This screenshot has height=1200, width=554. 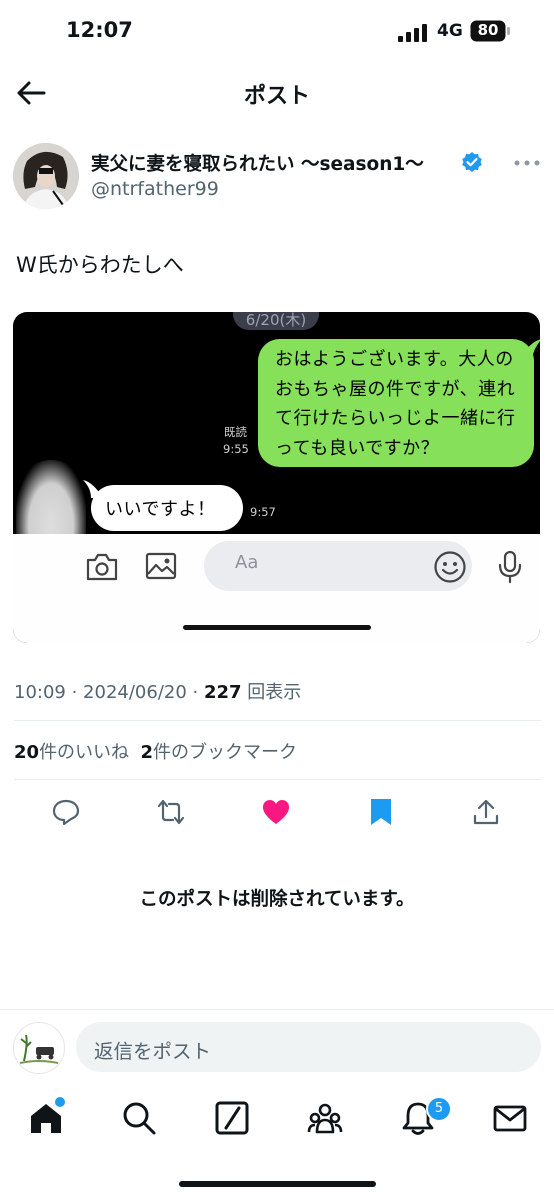 I want to click on network-label: 4G, so click(x=450, y=31).